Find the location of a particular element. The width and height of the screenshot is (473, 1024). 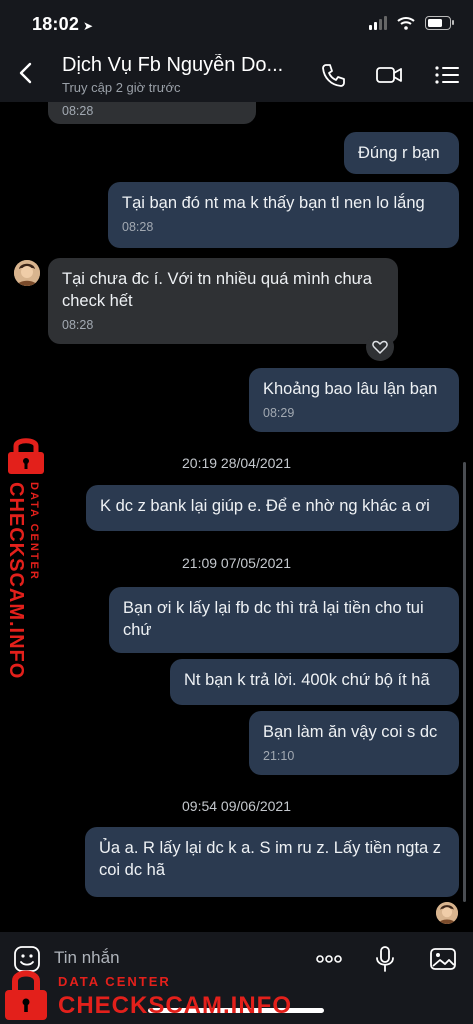

message-bubble-sent: Nt bạn k trả lời. 400k chứ bộ ít hã is located at coordinates (314, 682).